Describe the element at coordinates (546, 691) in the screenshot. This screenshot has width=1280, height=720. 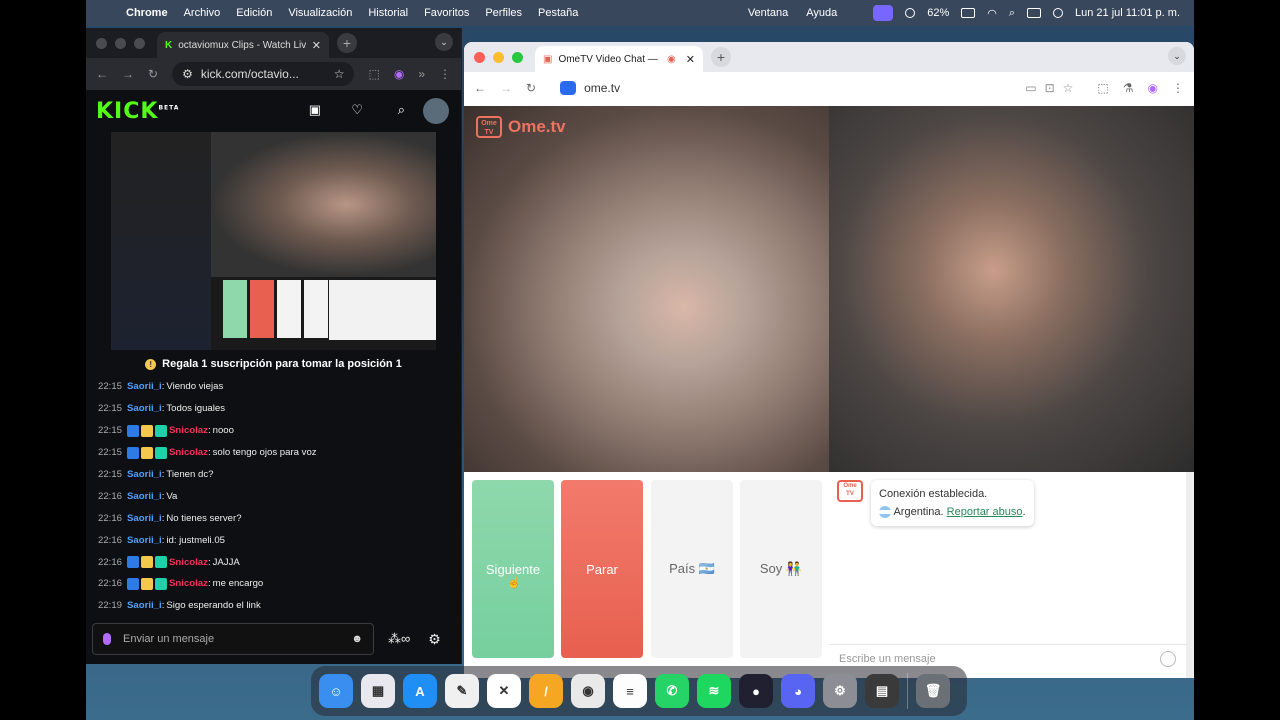
I see `pages-icon: /` at that location.